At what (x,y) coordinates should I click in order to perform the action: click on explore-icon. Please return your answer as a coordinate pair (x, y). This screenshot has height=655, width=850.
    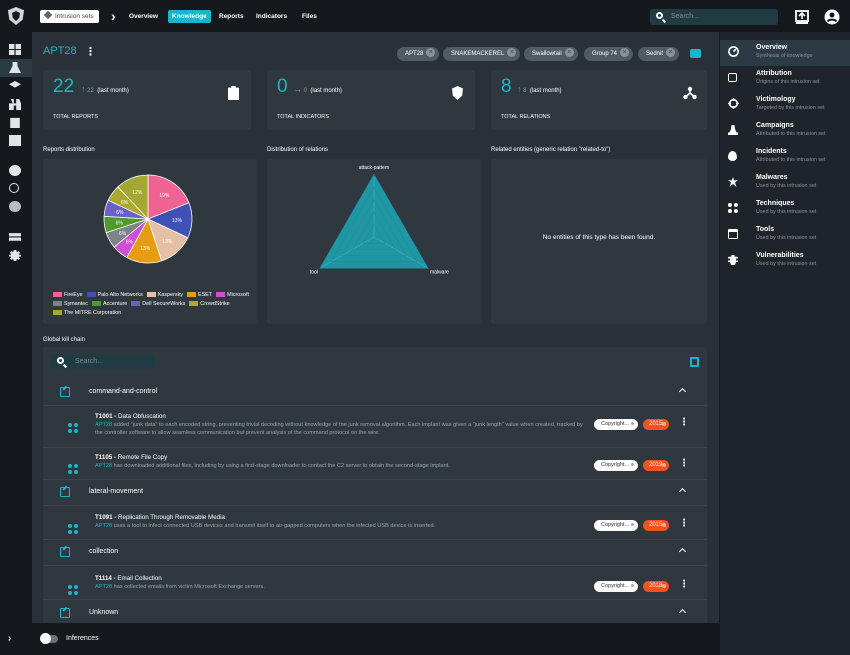
    Looking at the image, I should click on (15, 170).